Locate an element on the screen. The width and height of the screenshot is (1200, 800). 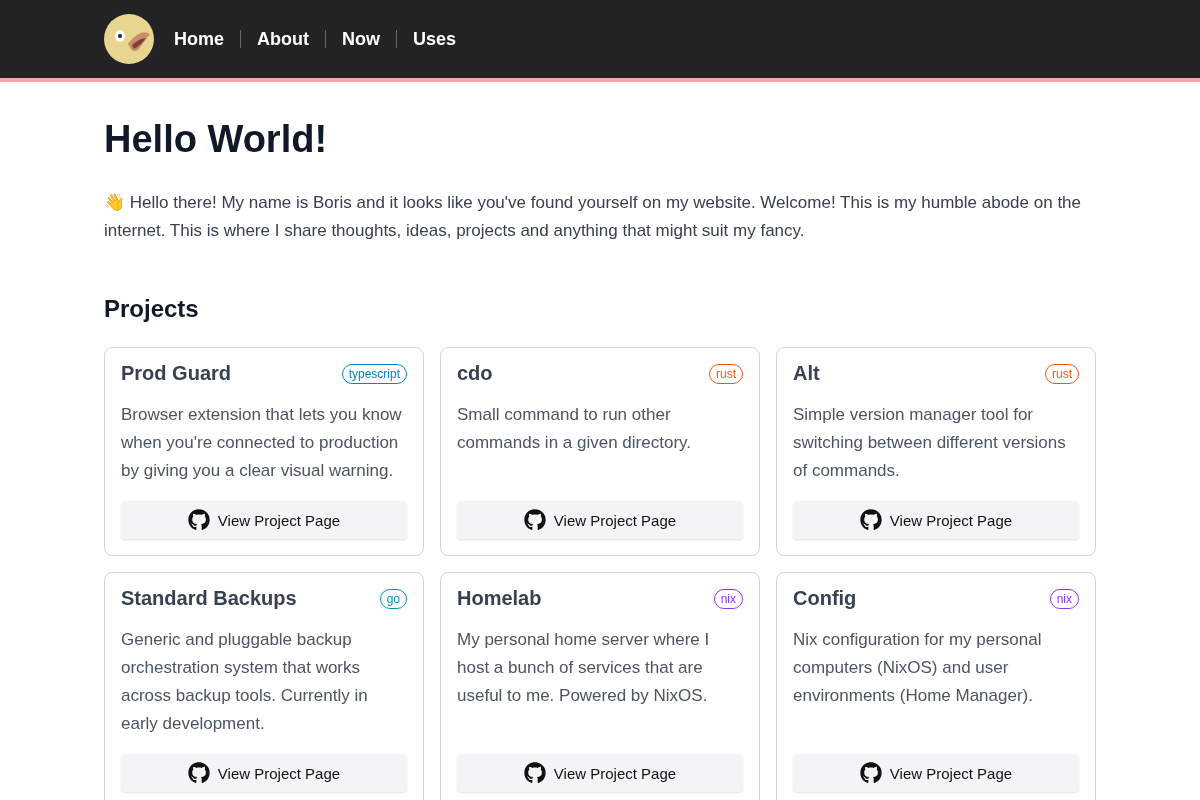
intro-paragraph: 👋 Hello there! My name is Boris and it looks like you've found yourself on my website. Welcome! This is my humble abode on the internet. This is where I share thoughts, ideas, projects and anything that might suit my fancy. is located at coordinates (593, 217).